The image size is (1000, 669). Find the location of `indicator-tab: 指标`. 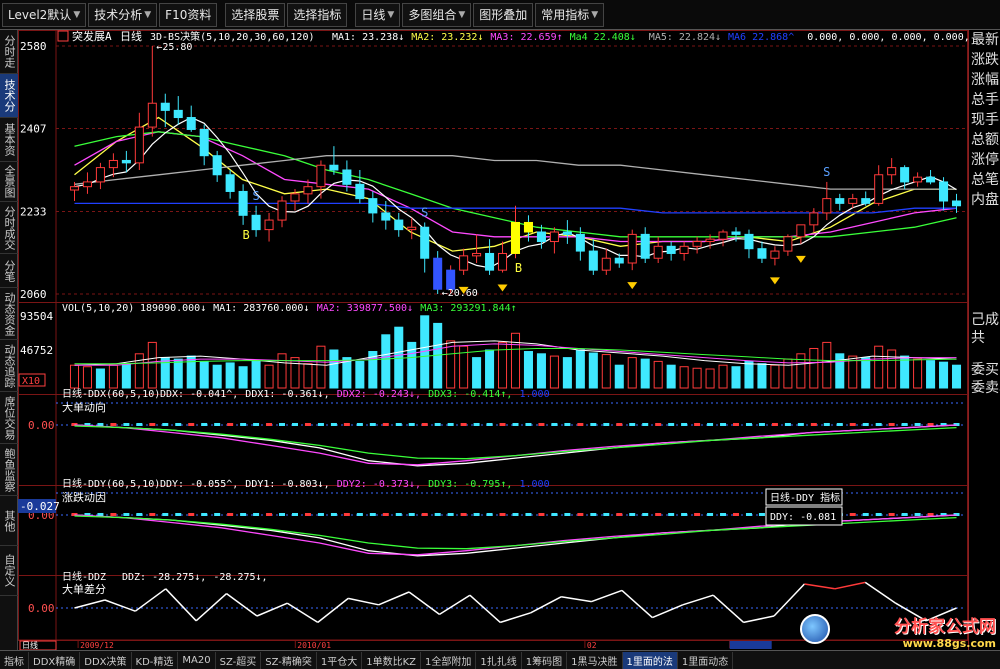

indicator-tab: 指标 is located at coordinates (14, 660).